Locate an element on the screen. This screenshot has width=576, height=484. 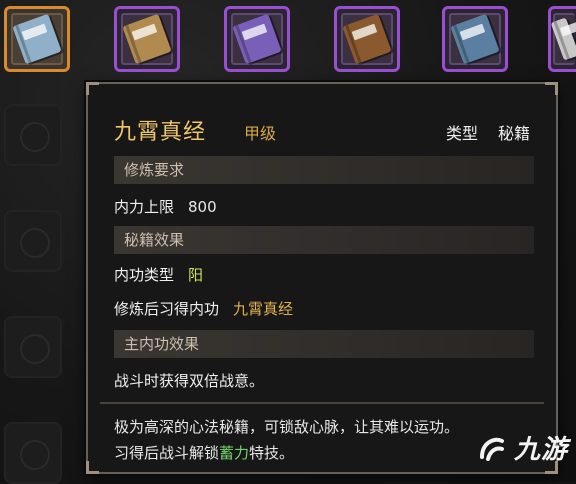
item-description: 极为高深的心法秘籍，可锁敌心脉，让其难以运功。 习得后战斗解锁蓄力特技。 is located at coordinates (324, 440).